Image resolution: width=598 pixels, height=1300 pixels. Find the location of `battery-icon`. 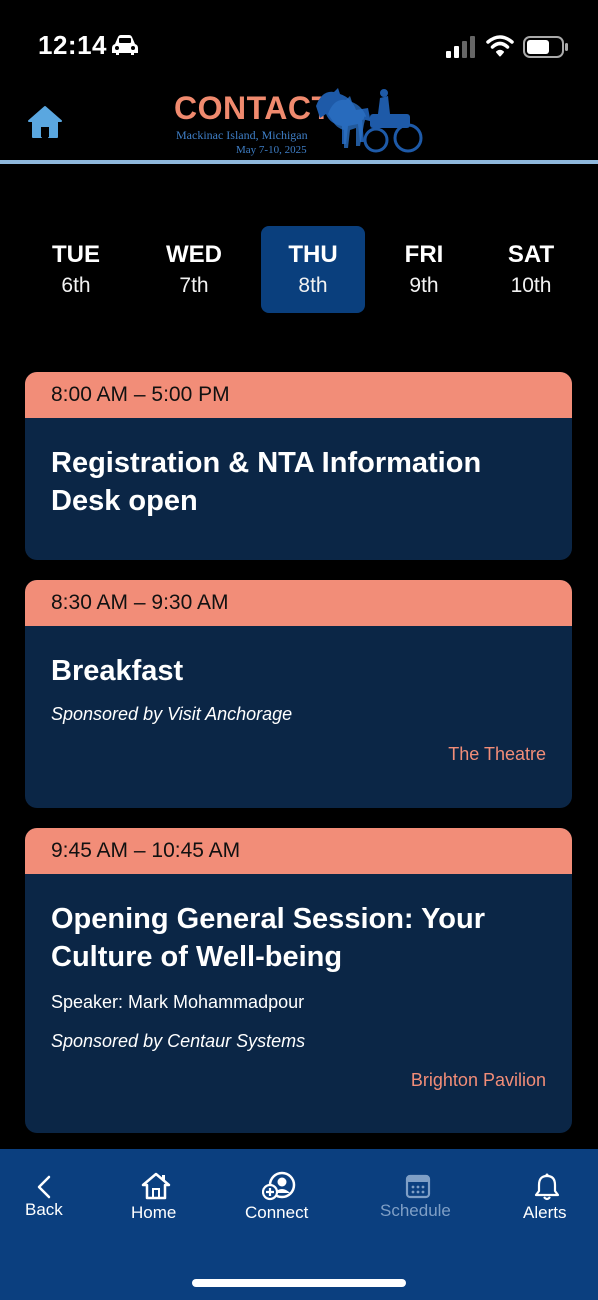

battery-icon is located at coordinates (545, 47).